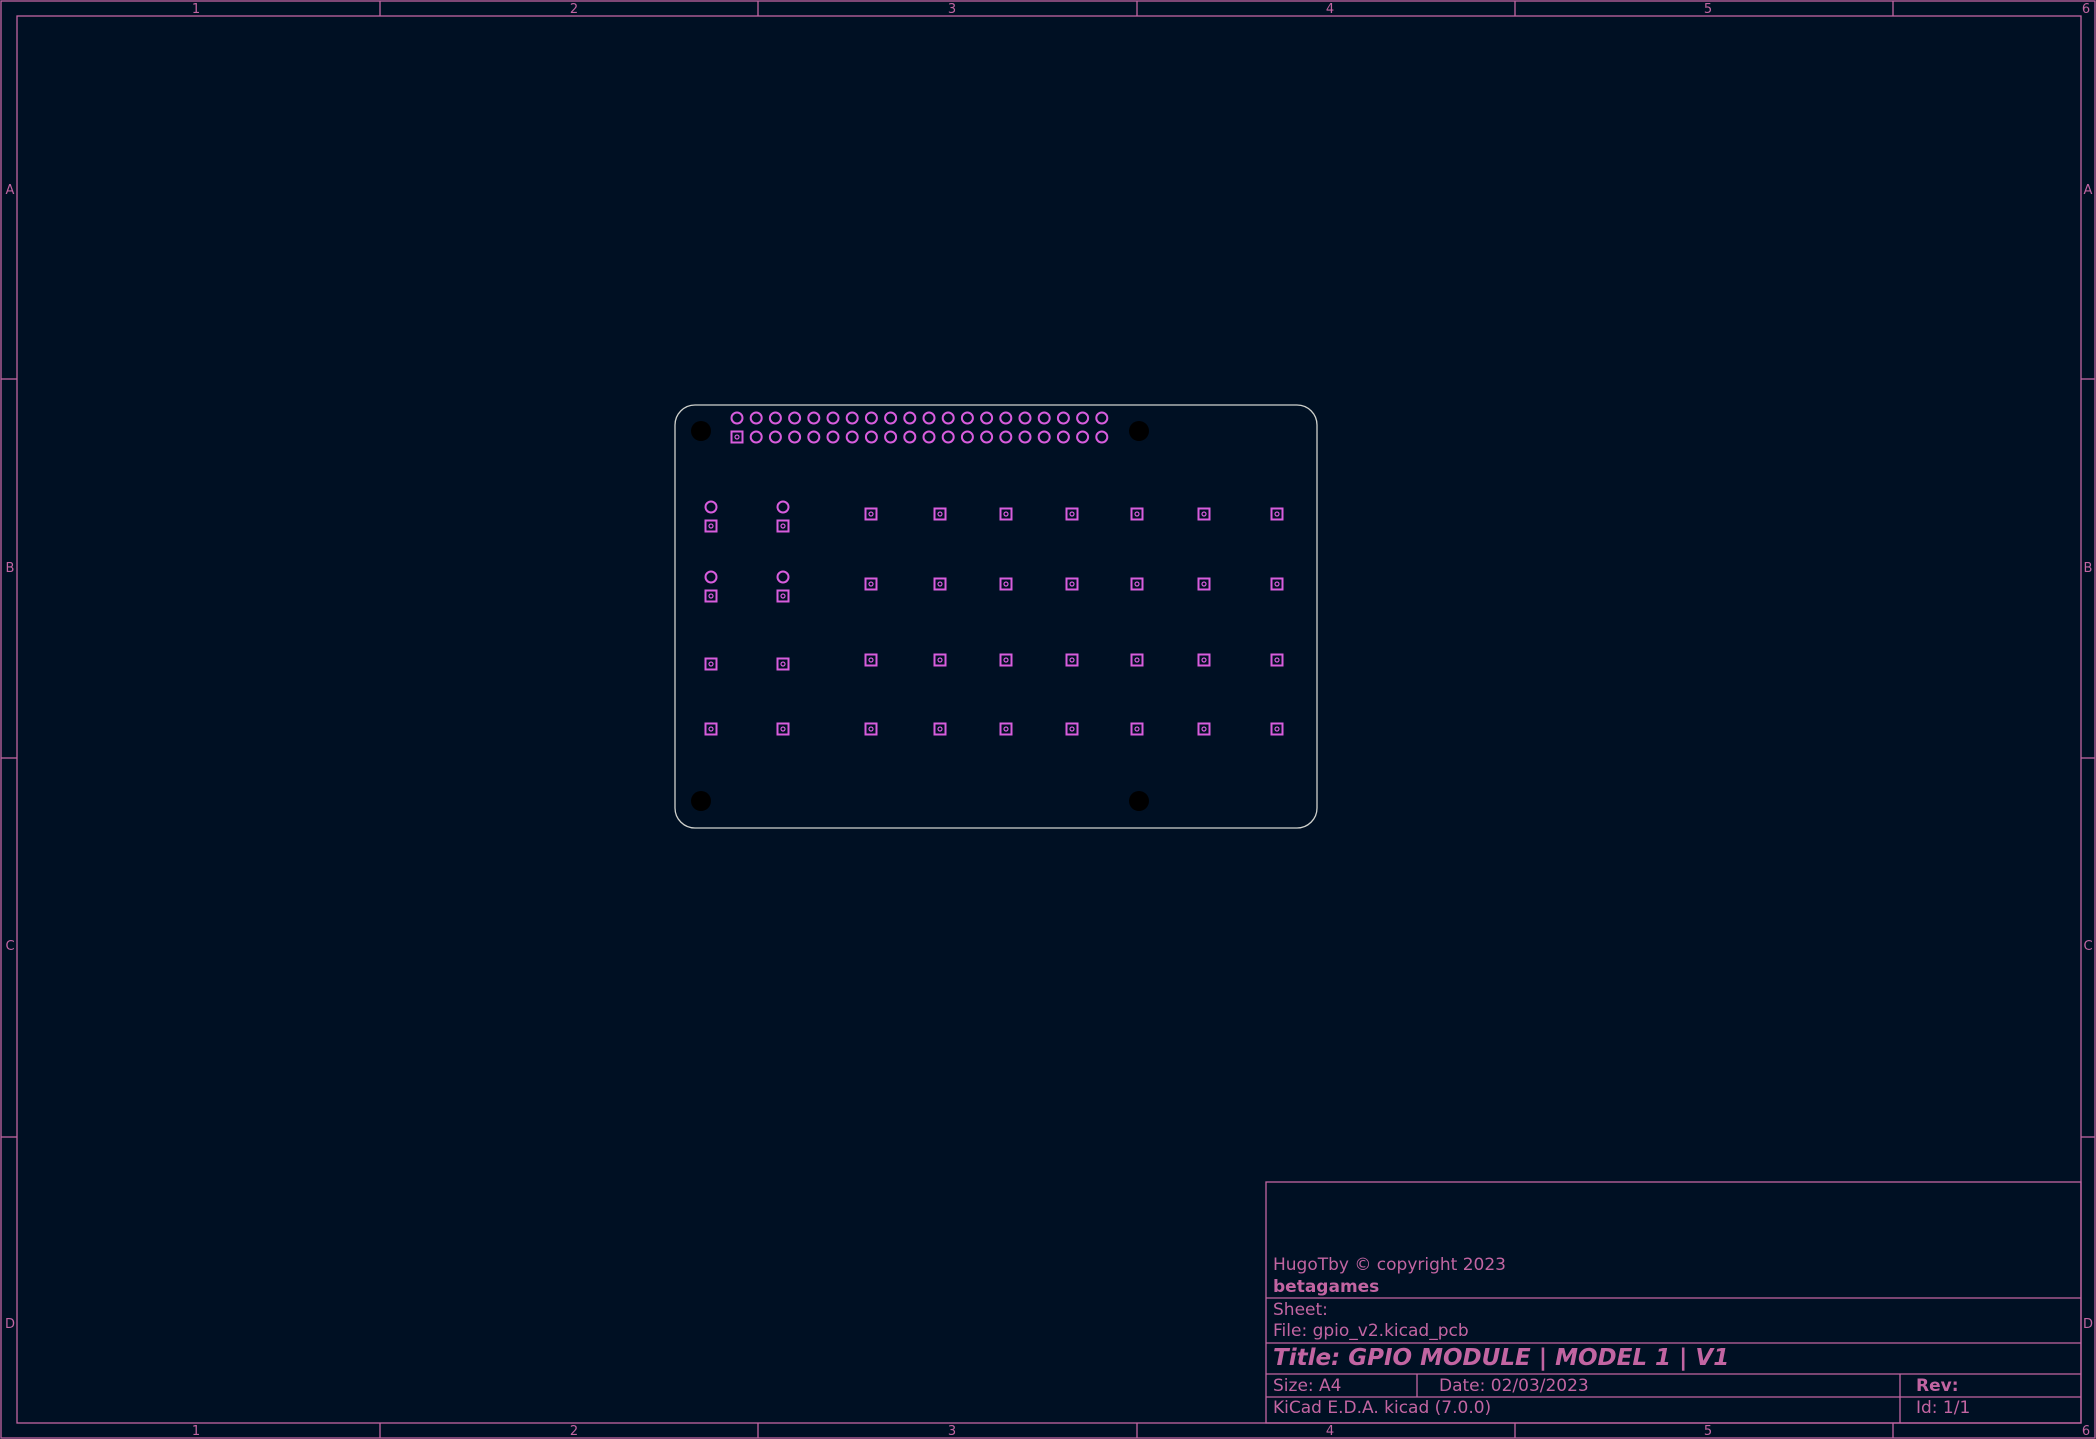  I want to click on col-label-top: 4, so click(1330, 9).